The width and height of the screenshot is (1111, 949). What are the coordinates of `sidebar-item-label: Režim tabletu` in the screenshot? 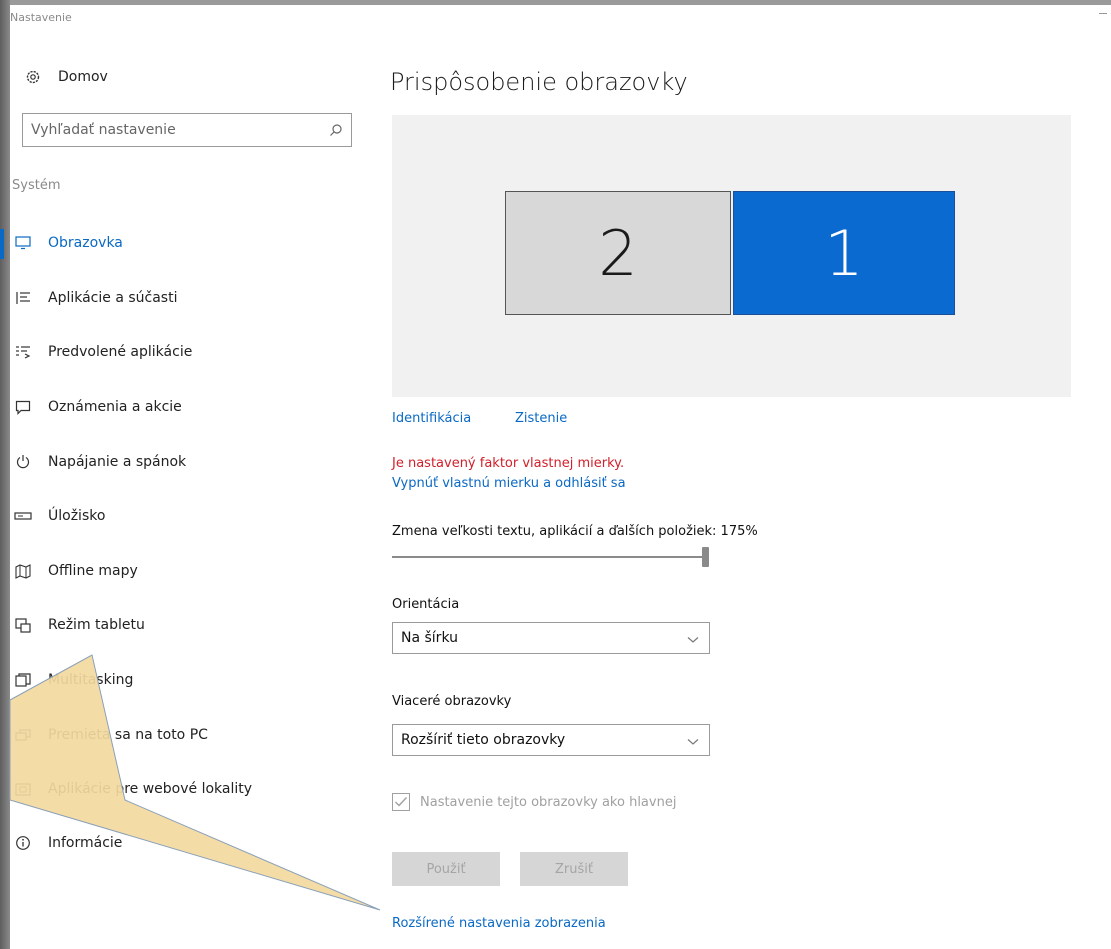 It's located at (96, 625).